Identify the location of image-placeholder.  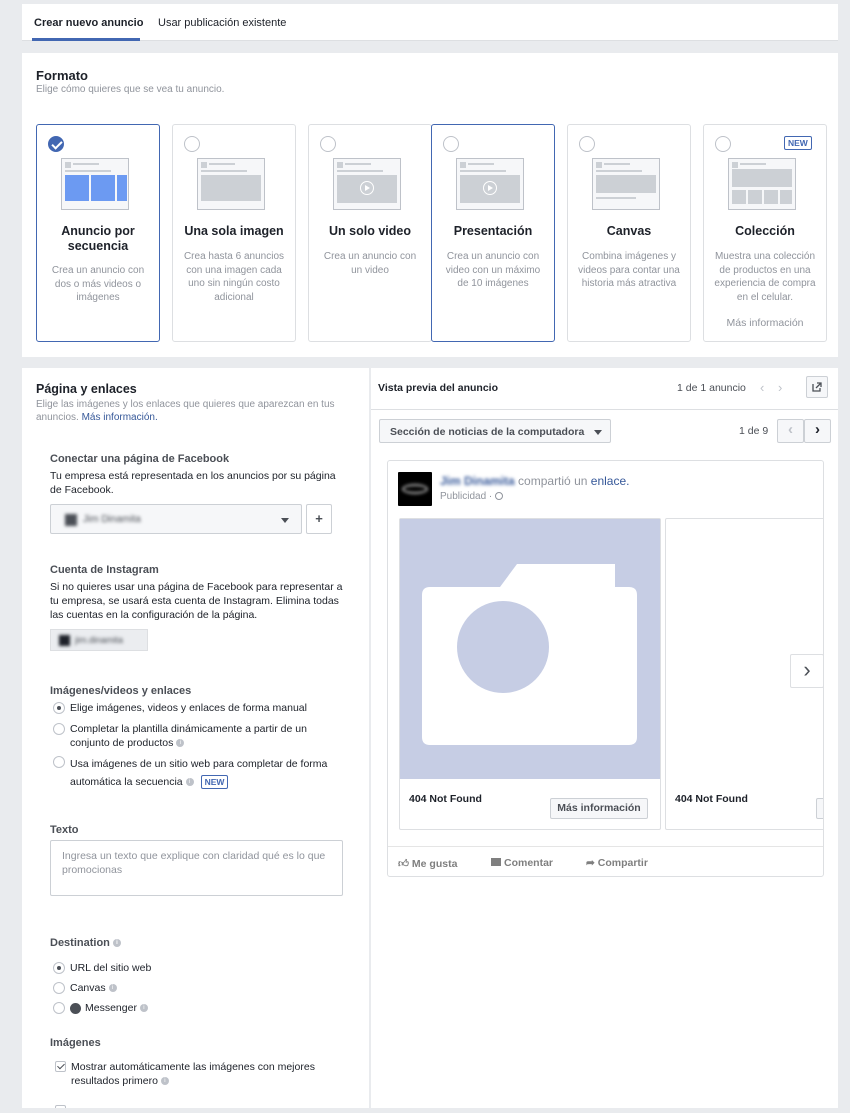
(530, 649).